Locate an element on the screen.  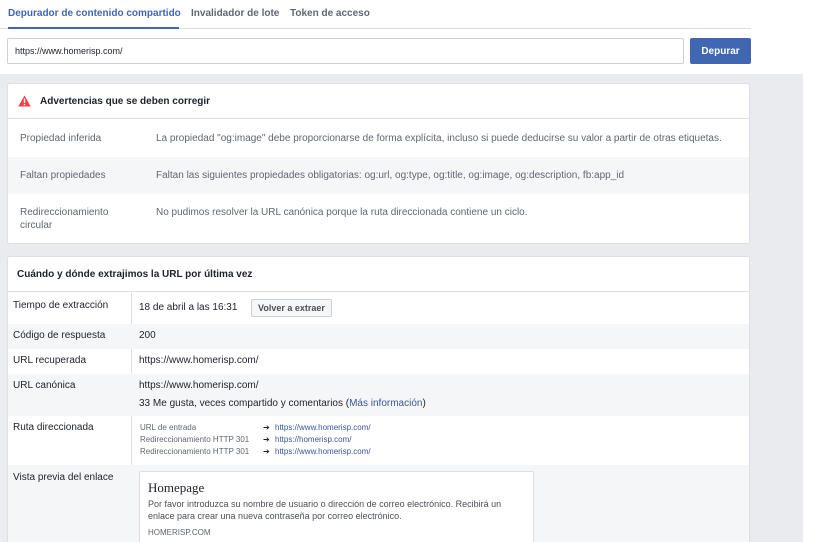
canonical-url-label: URL canónica is located at coordinates (44, 385).